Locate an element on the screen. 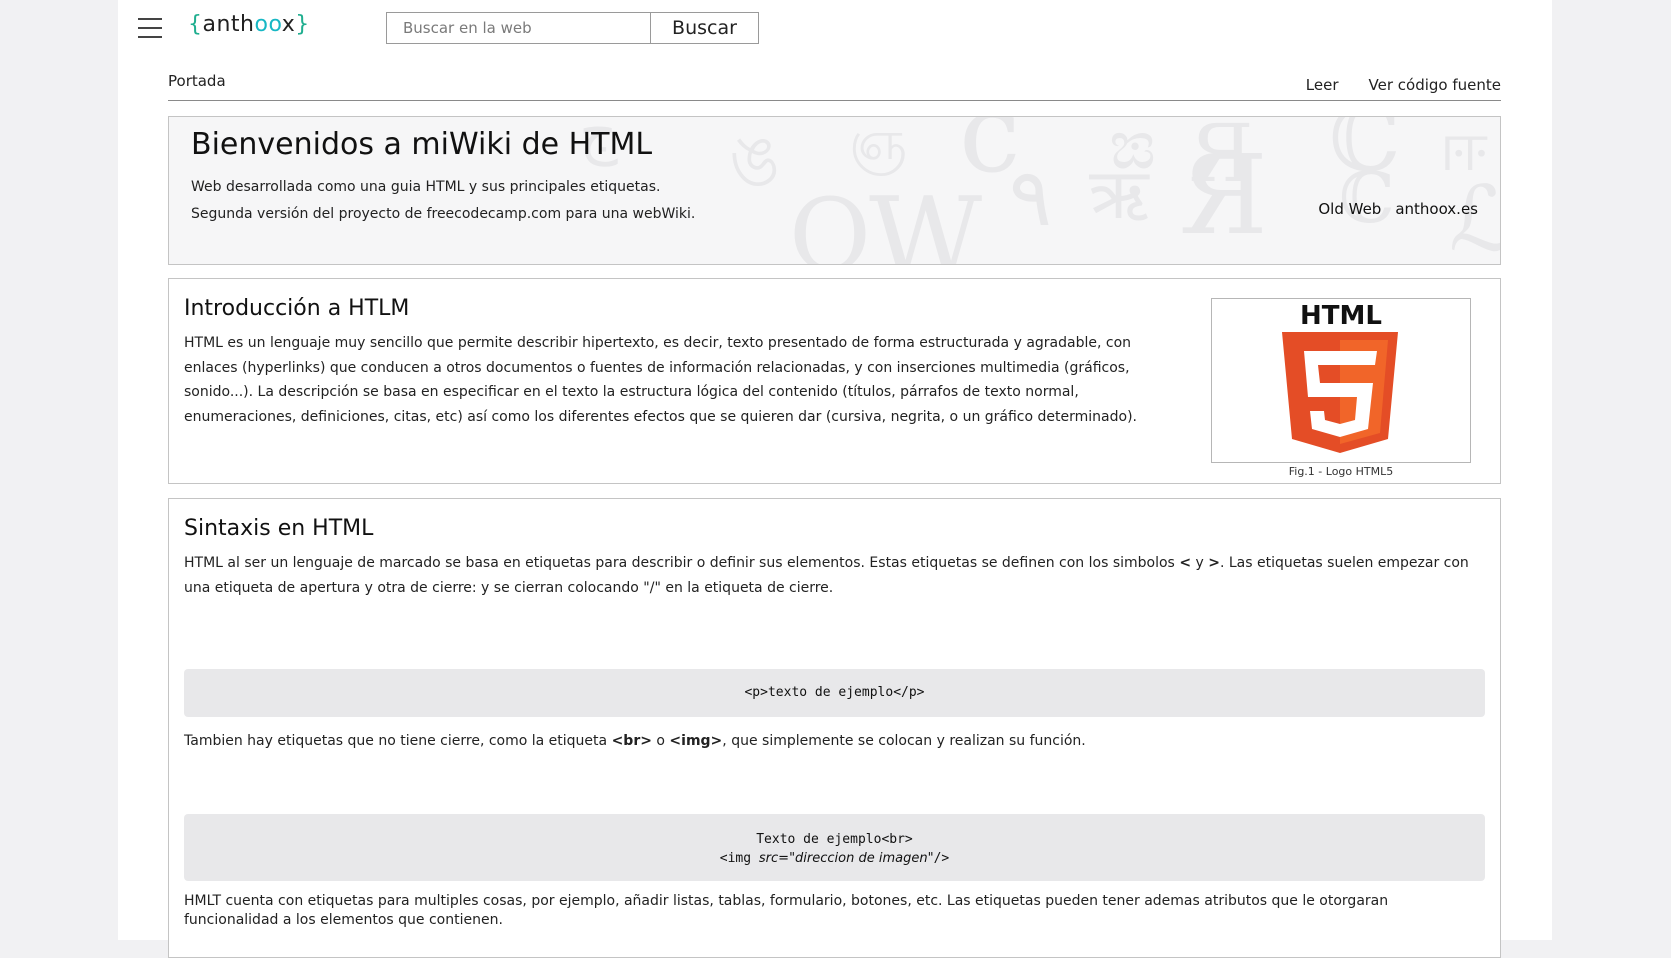  page-tabs: Leer Ver código fuente is located at coordinates (1403, 85).